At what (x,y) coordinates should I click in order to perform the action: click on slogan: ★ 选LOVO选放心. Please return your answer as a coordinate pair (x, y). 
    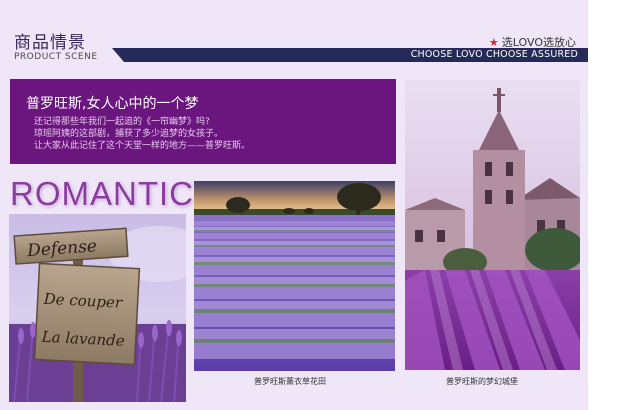
    Looking at the image, I should click on (532, 42).